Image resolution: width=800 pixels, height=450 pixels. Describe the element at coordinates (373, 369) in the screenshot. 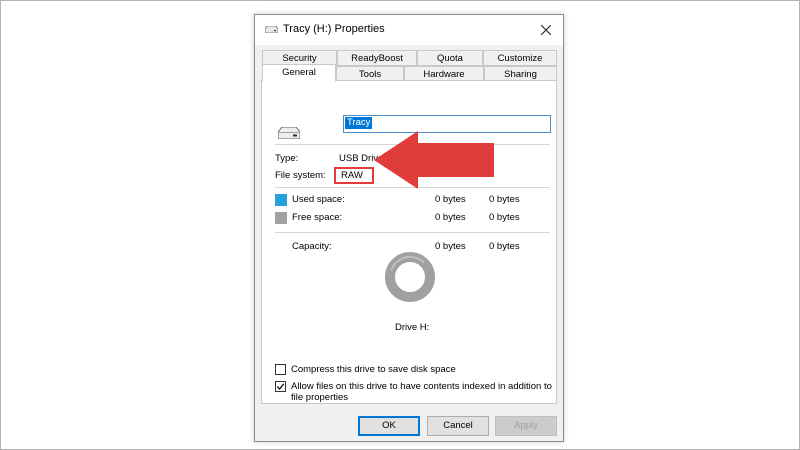

I see `compress-label: Compress this drive to save disk space` at that location.